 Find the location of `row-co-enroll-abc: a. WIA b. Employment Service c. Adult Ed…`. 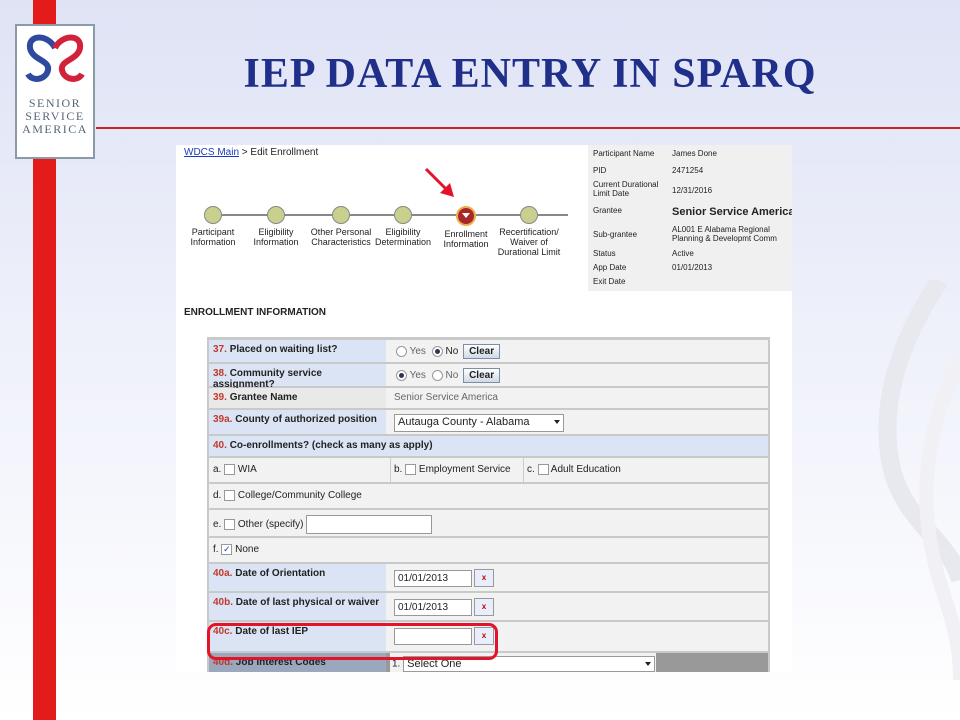

row-co-enroll-abc: a. WIA b. Employment Service c. Adult Ed… is located at coordinates (488, 470).